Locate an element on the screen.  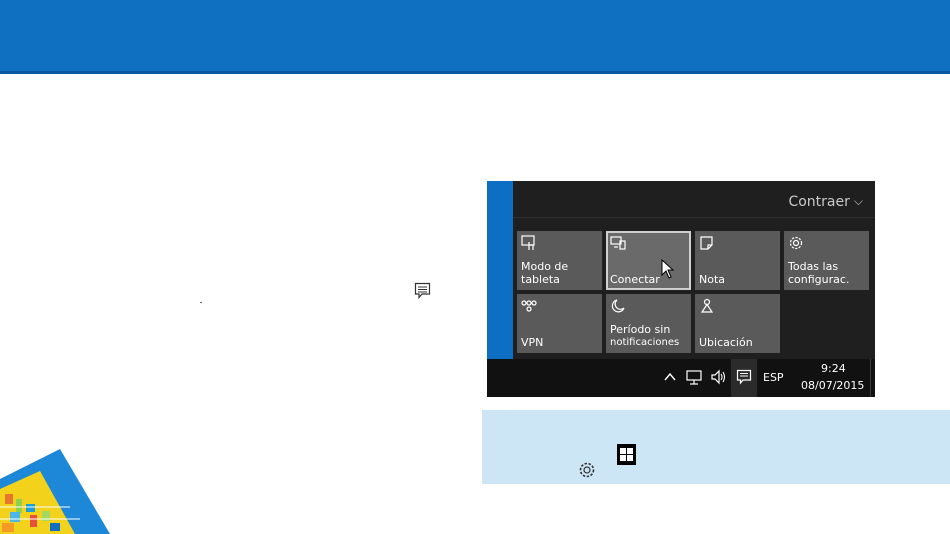
tile-label: Ubicación is located at coordinates (726, 342).